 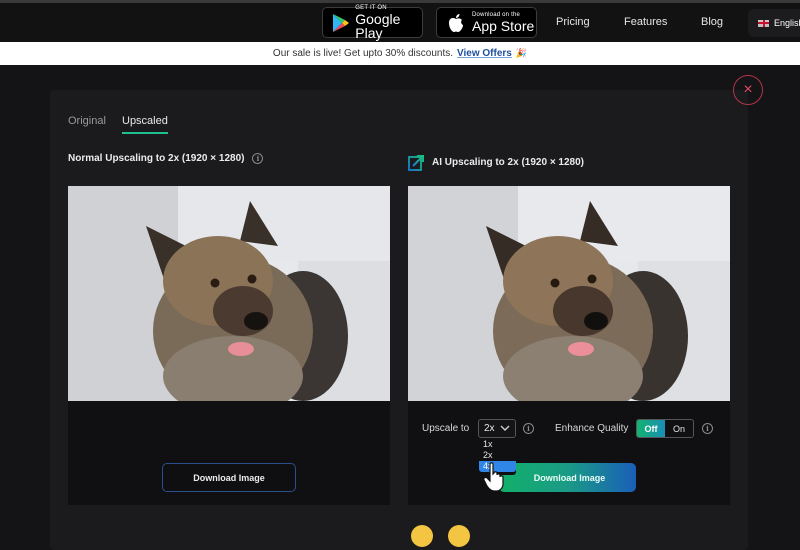 What do you see at coordinates (87, 121) in the screenshot?
I see `tab-original: Original` at bounding box center [87, 121].